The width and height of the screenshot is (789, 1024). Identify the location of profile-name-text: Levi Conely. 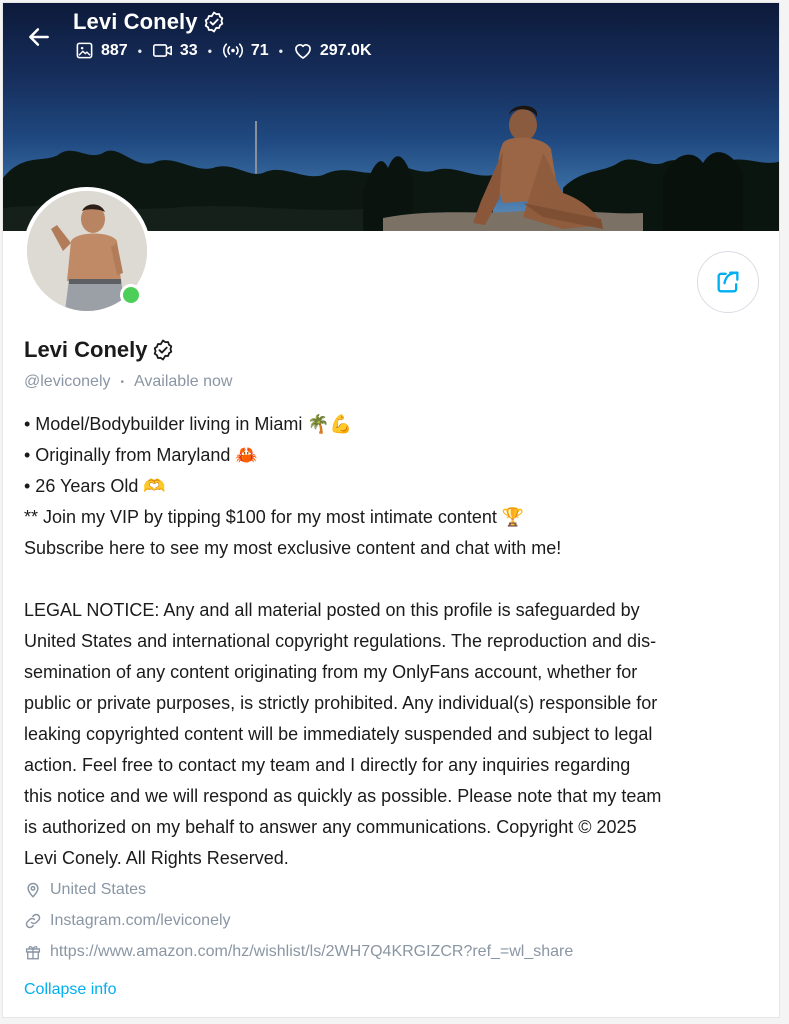
(86, 349).